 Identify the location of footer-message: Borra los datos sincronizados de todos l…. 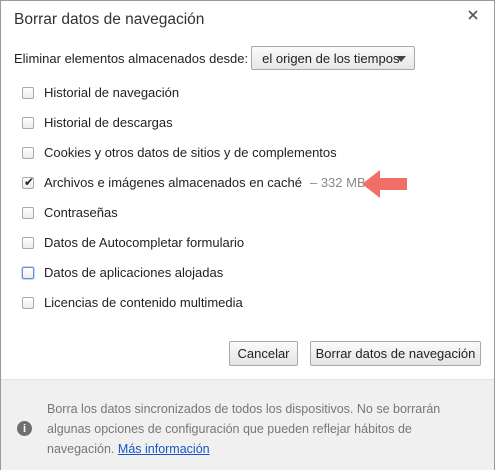
(244, 429).